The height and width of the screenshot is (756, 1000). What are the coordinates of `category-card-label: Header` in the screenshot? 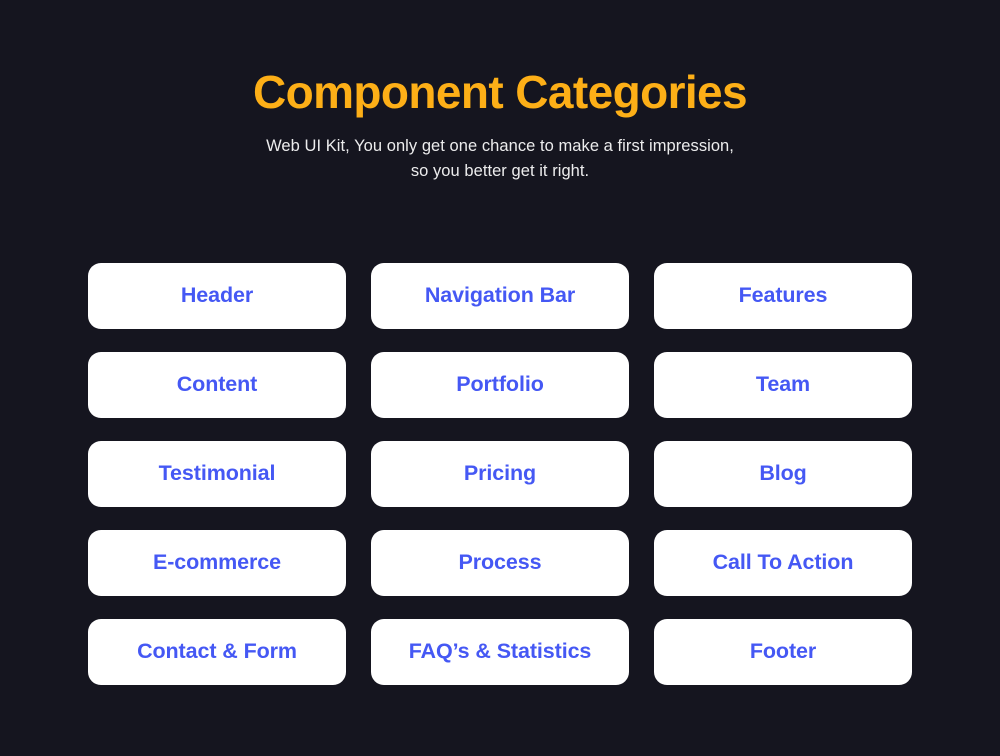 It's located at (217, 295).